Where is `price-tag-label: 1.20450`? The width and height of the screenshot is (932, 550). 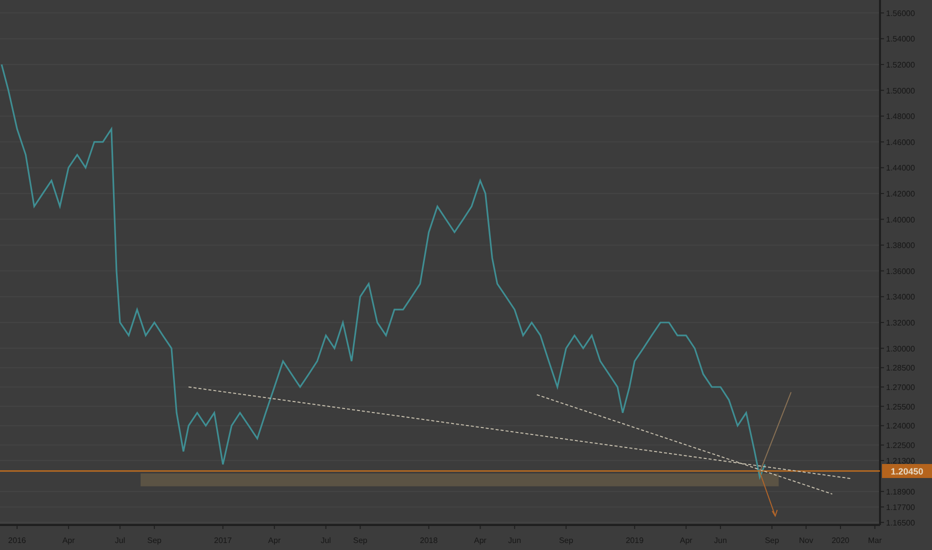 price-tag-label: 1.20450 is located at coordinates (907, 471).